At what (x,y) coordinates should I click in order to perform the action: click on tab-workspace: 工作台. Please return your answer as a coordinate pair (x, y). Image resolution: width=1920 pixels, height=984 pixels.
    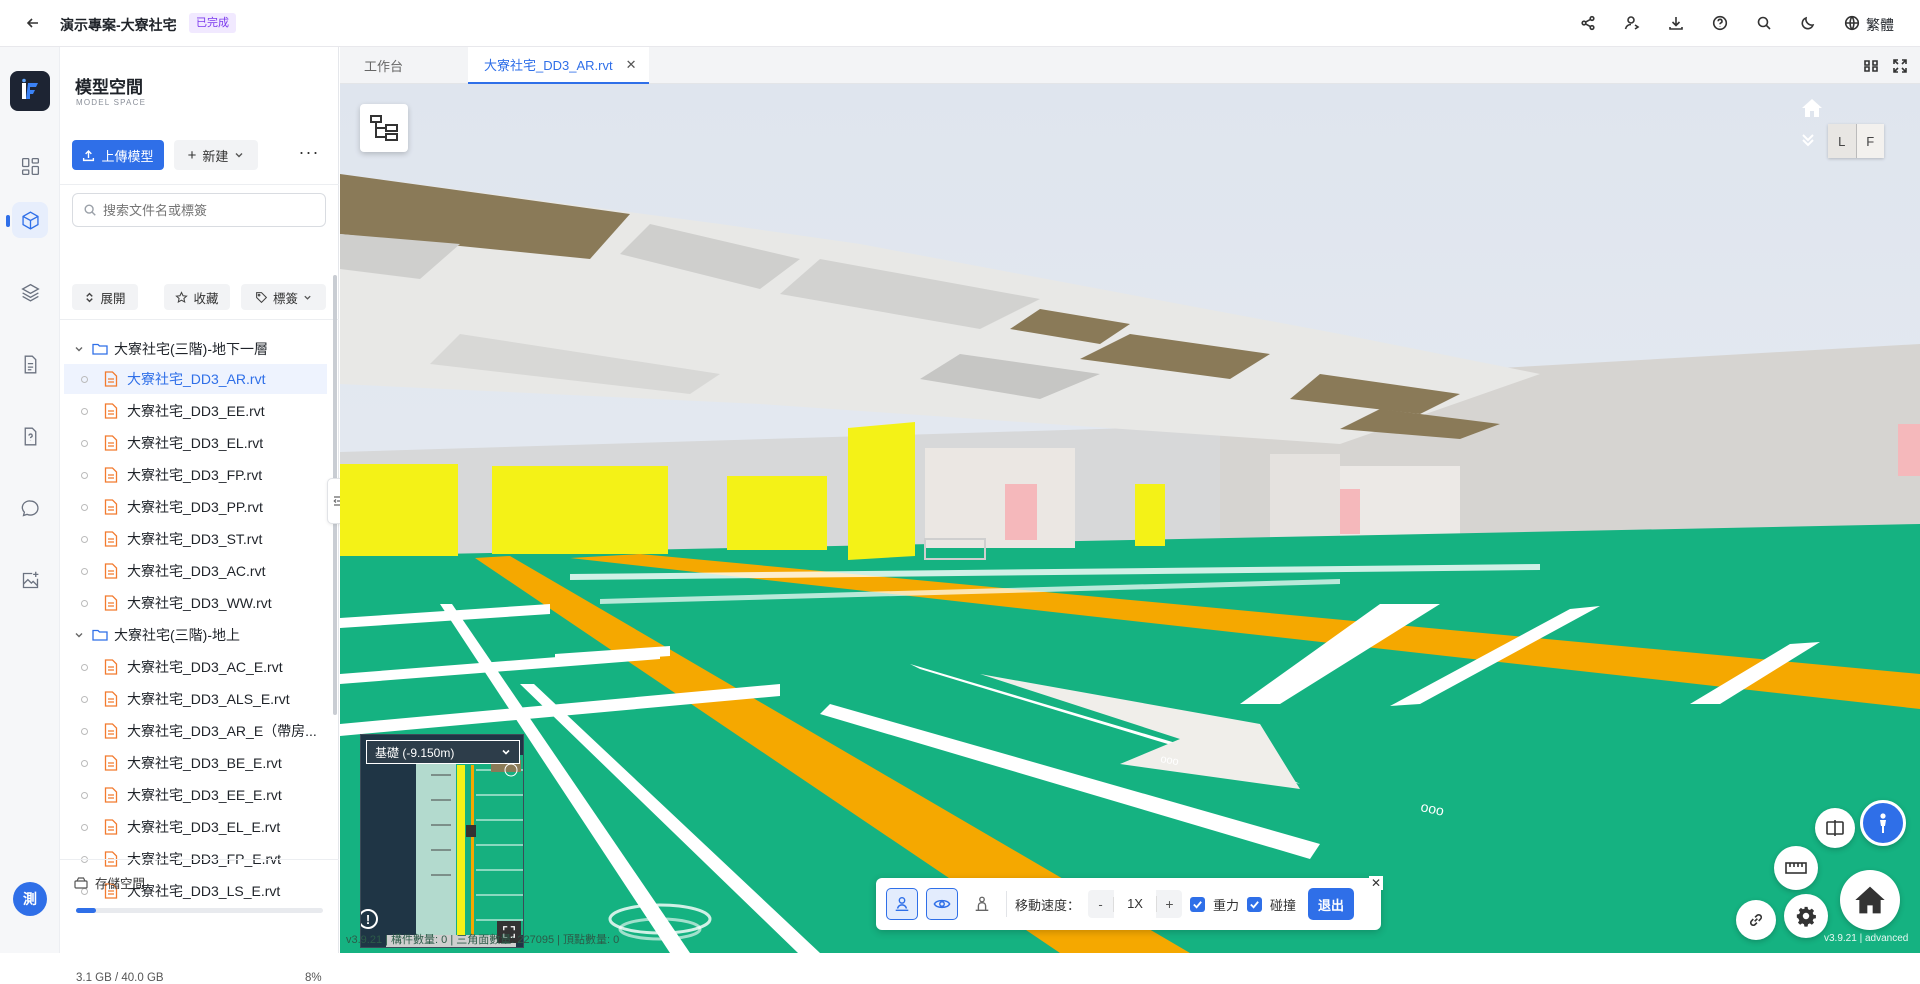
    Looking at the image, I should click on (404, 65).